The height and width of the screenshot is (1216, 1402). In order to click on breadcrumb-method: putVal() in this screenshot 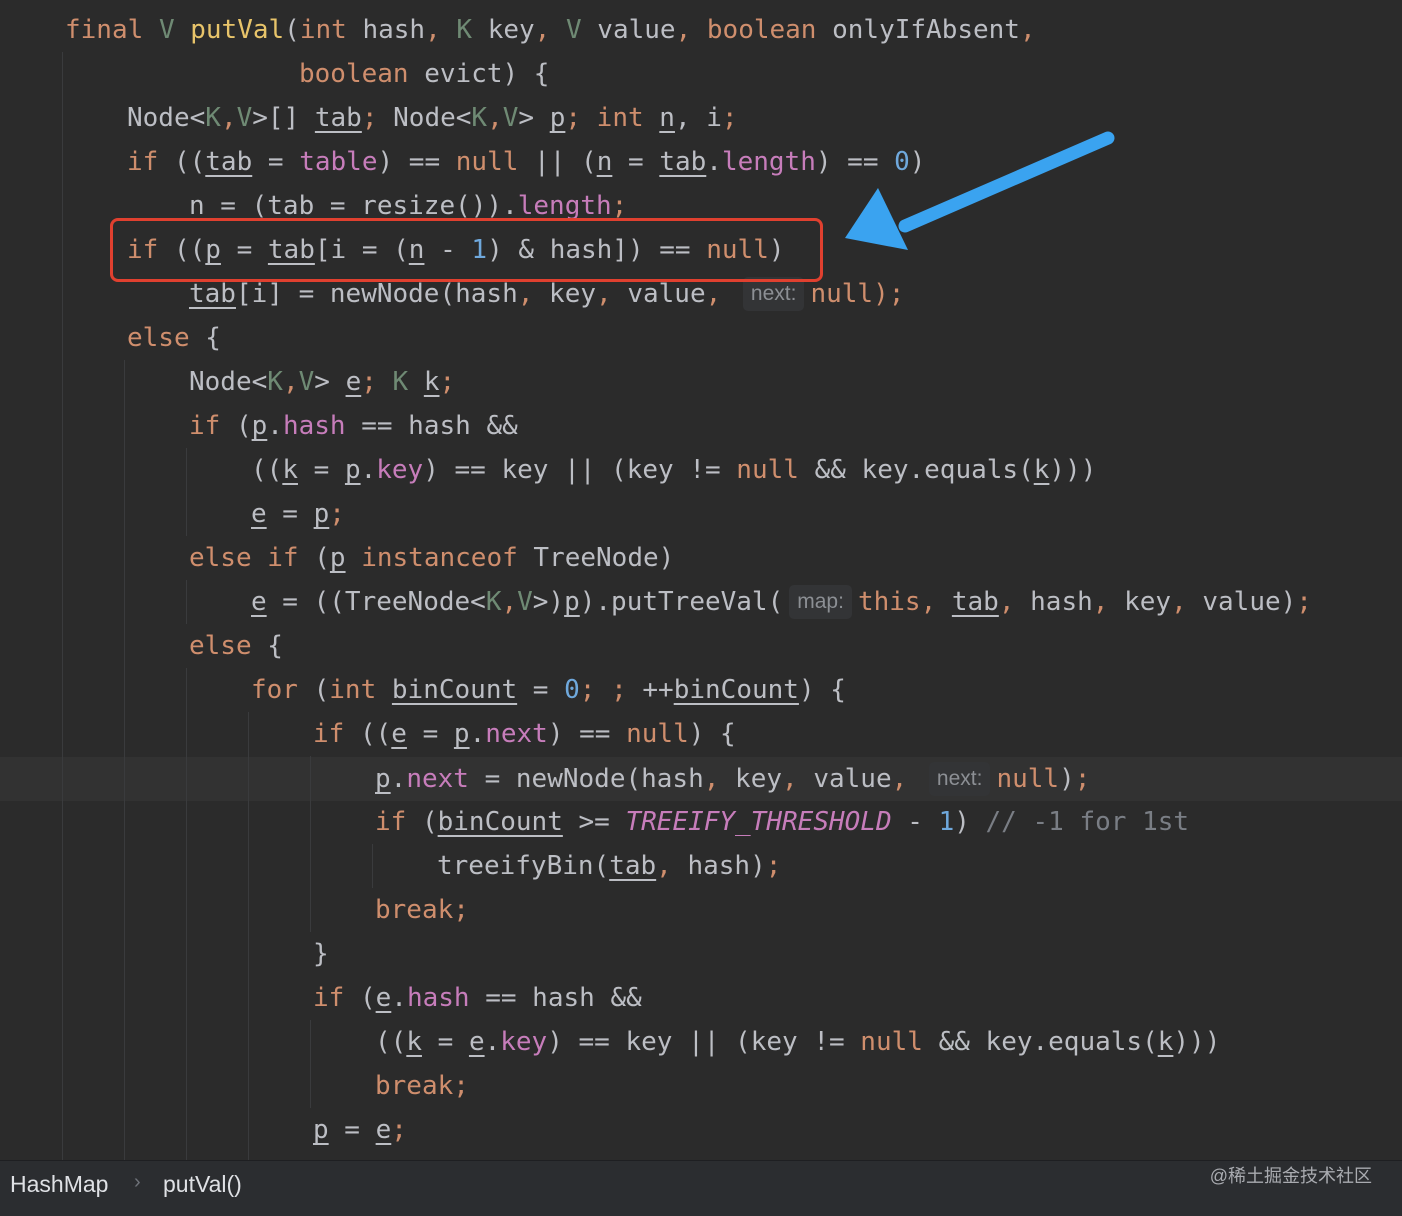, I will do `click(202, 1184)`.